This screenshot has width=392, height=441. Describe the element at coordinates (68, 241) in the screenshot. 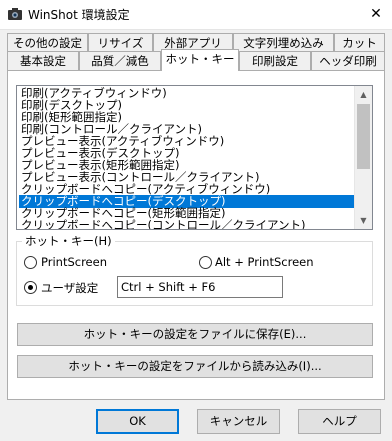

I see `hotkey-group-label: ホット・キー(H)` at that location.